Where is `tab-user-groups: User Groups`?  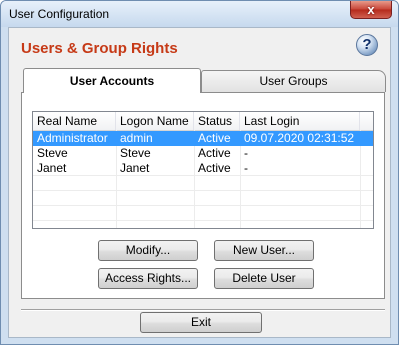 tab-user-groups: User Groups is located at coordinates (293, 81).